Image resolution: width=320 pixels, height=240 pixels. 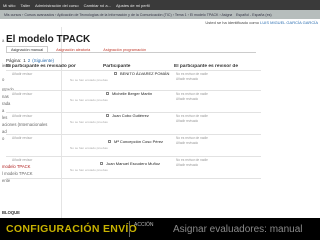 I want to click on participant-name: Mª Concepción Coso Pérez, so click(x=138, y=141).